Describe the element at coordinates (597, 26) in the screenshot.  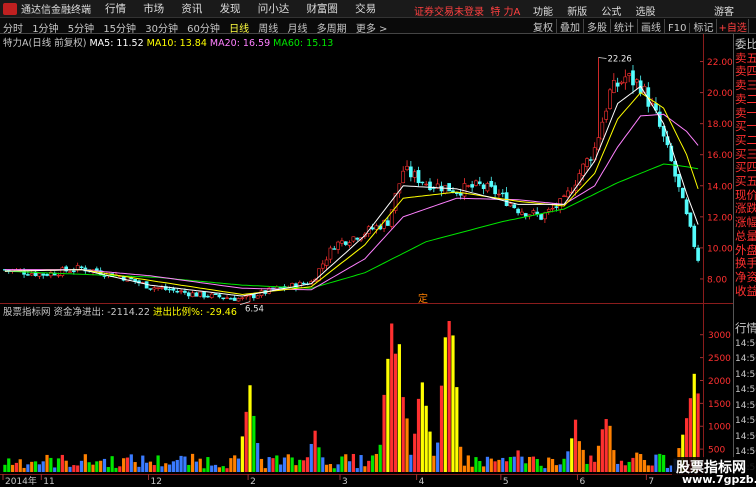
I see `multi-stock-button: 多股` at that location.